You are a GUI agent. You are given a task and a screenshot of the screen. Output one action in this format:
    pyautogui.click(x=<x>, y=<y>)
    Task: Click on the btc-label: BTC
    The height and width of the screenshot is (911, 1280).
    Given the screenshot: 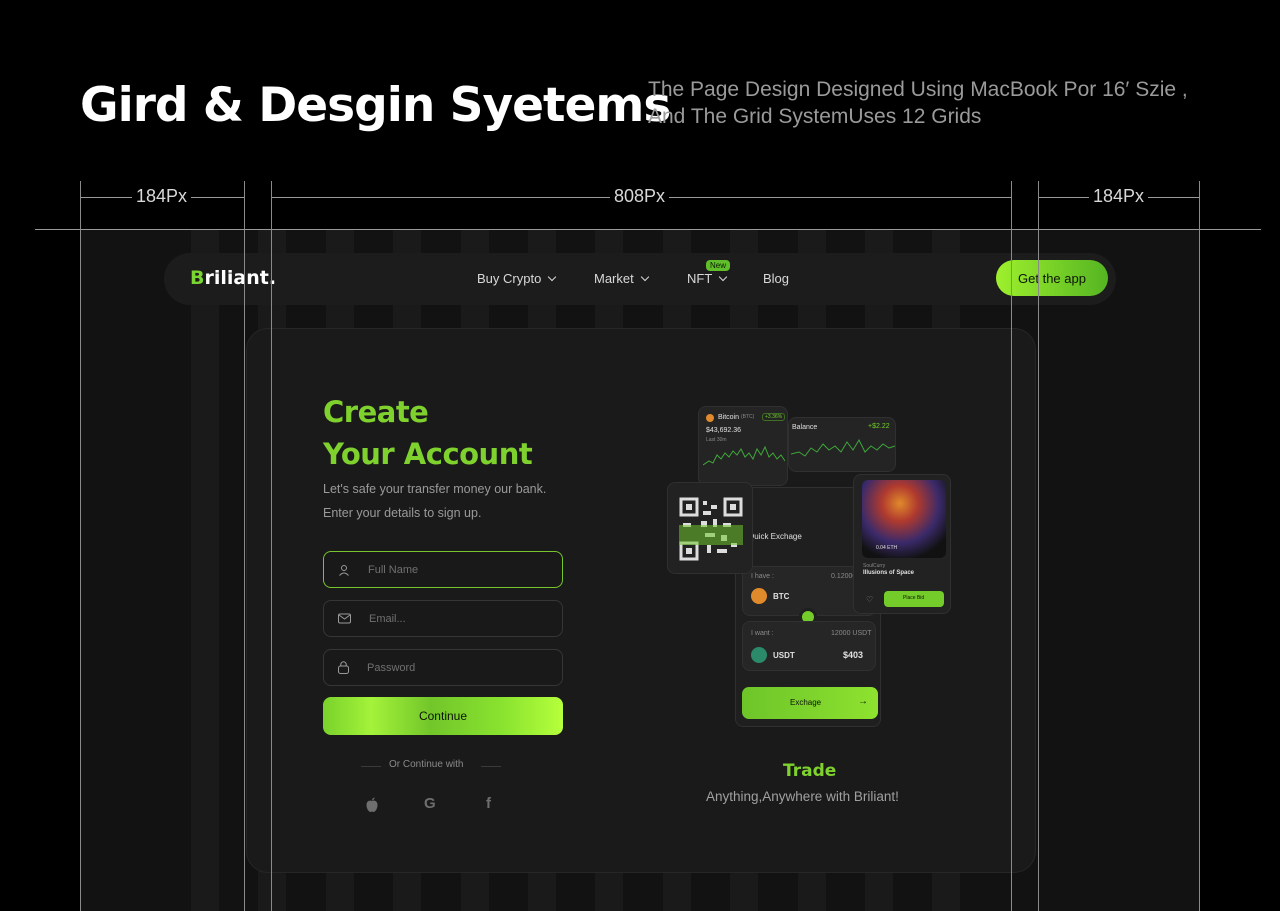 What is the action you would take?
    pyautogui.click(x=781, y=596)
    